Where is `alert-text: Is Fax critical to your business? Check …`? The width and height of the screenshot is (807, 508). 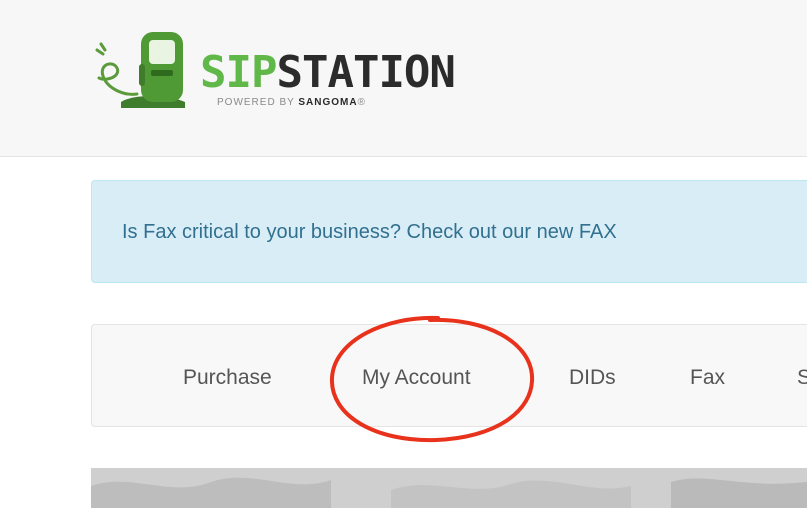
alert-text: Is Fax critical to your business? Check … is located at coordinates (369, 232).